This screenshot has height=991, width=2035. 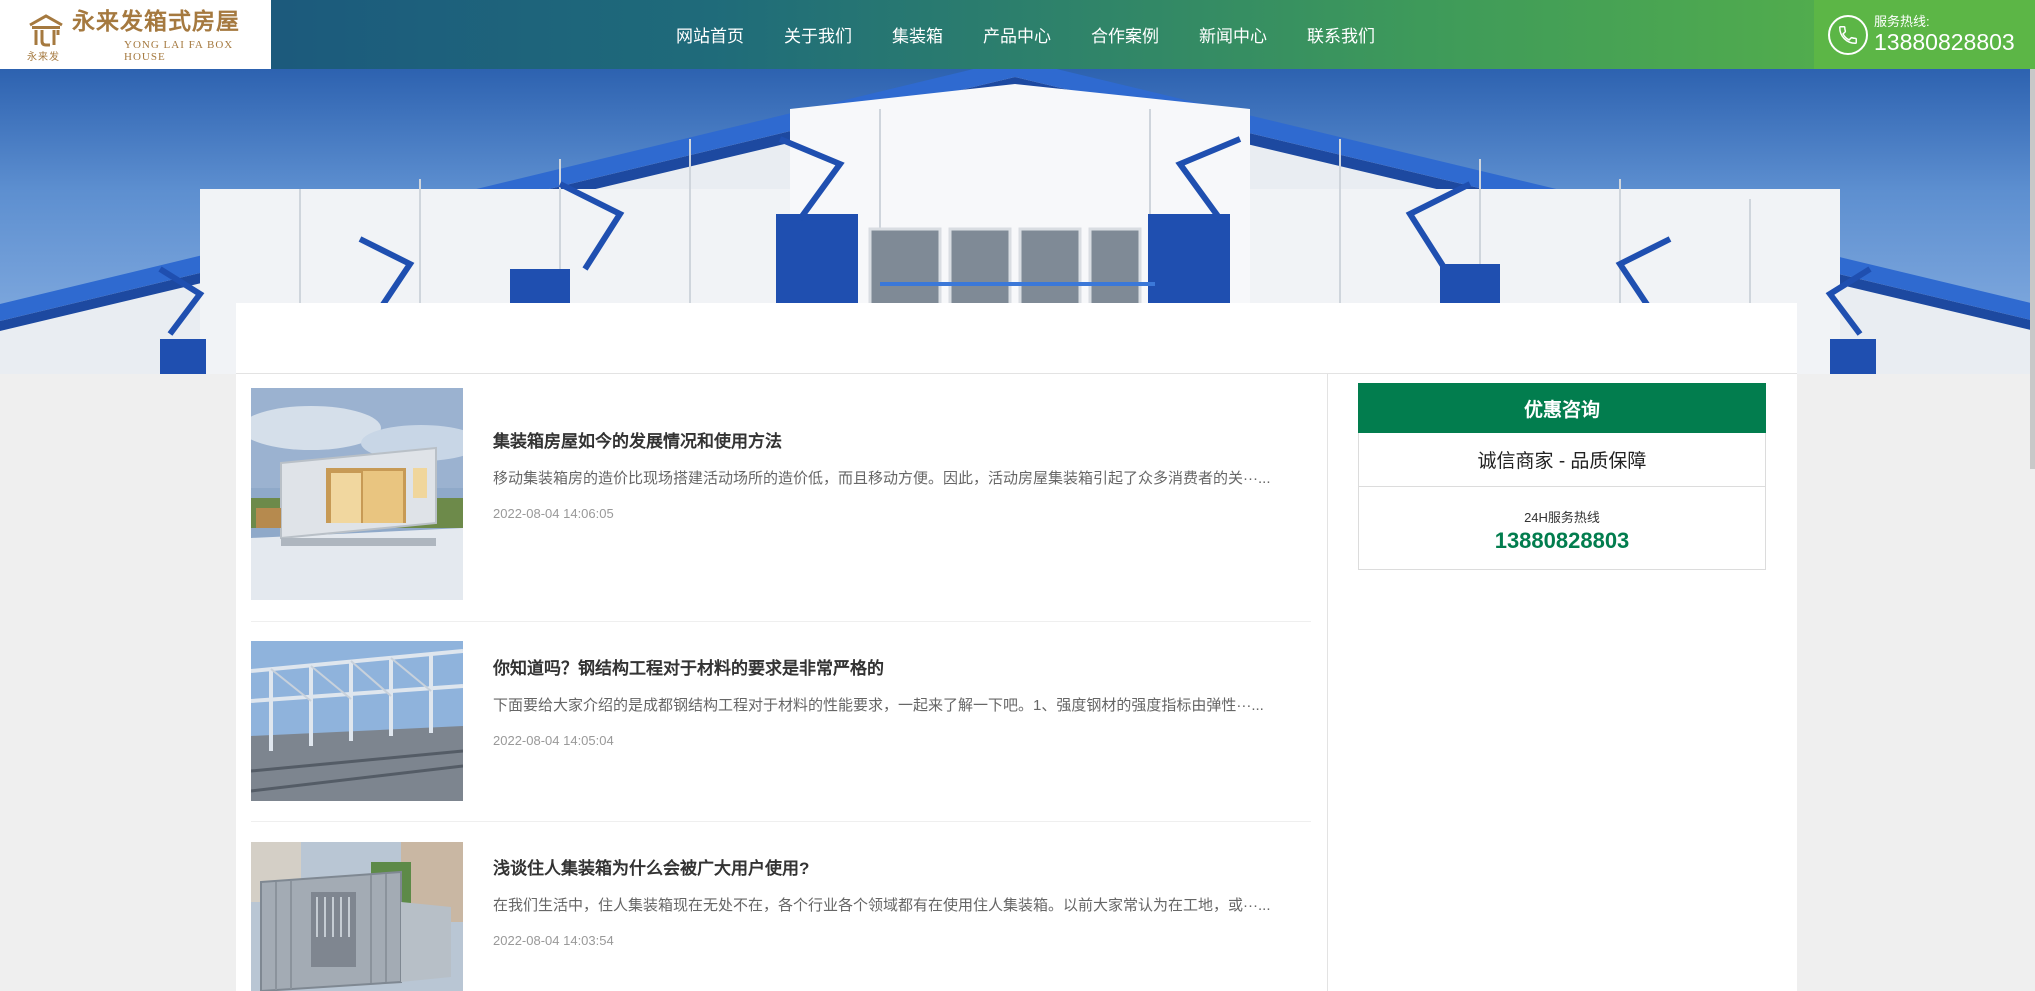 What do you see at coordinates (1902, 21) in the screenshot?
I see `hotline-label: 服务热线:` at bounding box center [1902, 21].